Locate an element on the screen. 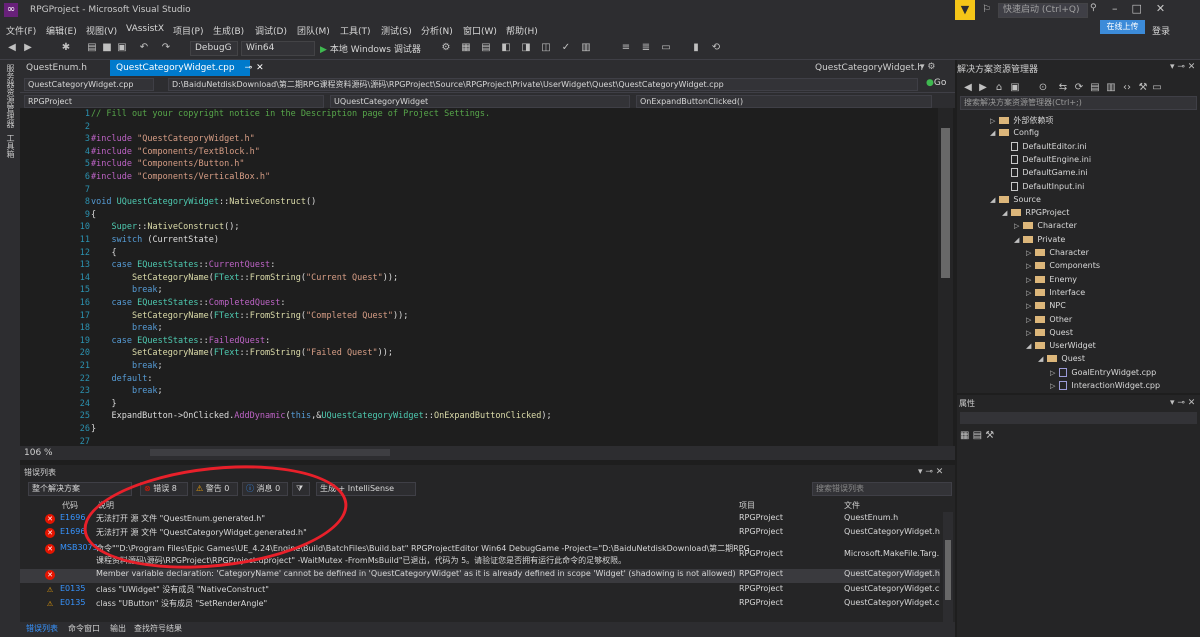 The height and width of the screenshot is (637, 1200). tree-node: ▷DefaultEditor.ini is located at coordinates (1044, 146).